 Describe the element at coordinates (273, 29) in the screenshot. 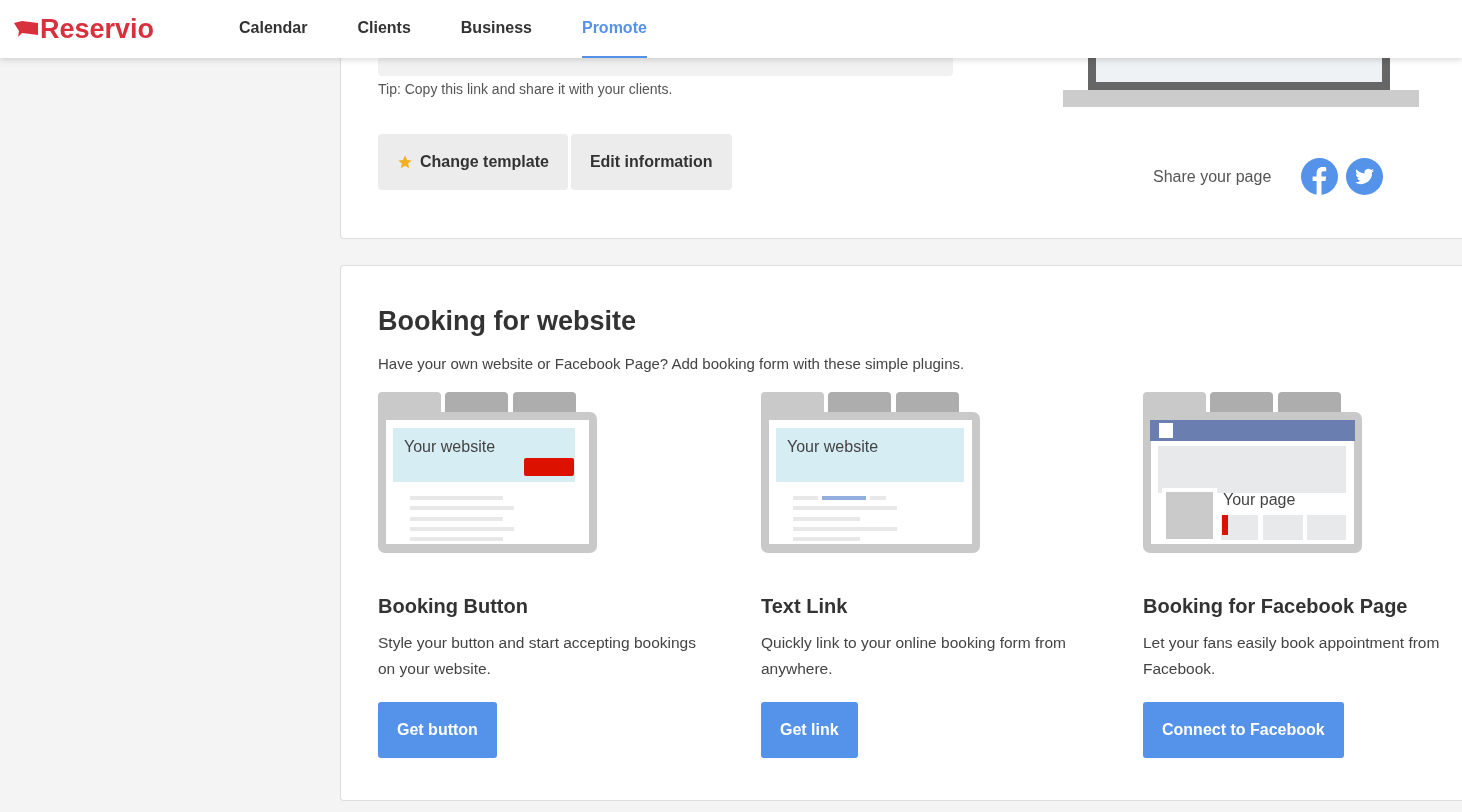

I see `nav-tab: Calendar` at that location.